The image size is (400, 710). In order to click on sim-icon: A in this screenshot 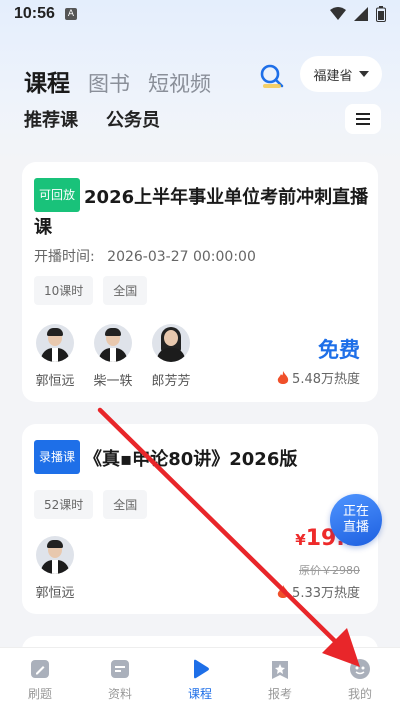, I will do `click(70, 14)`.